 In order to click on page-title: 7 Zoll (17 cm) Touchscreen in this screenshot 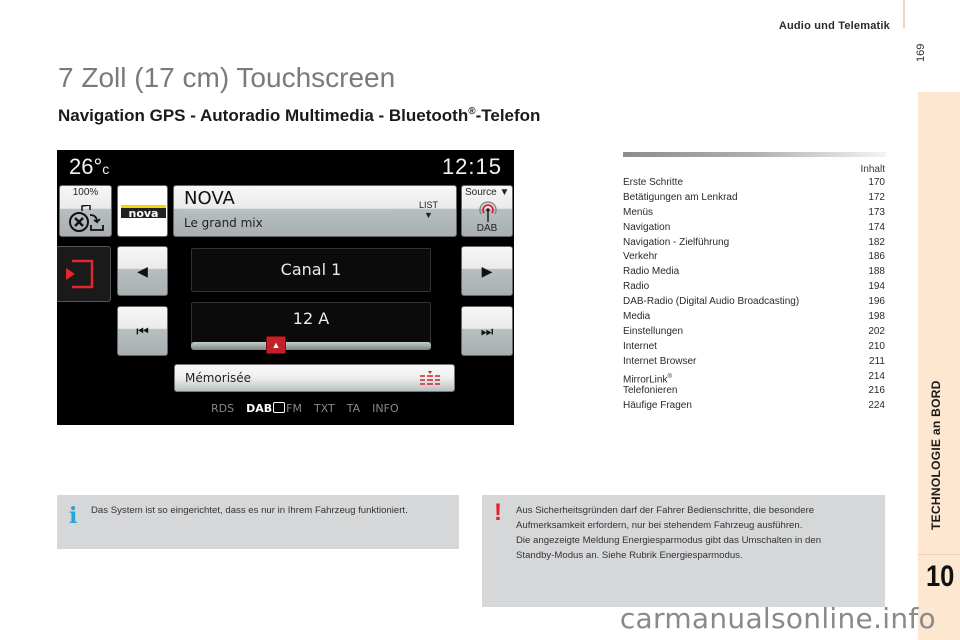, I will do `click(227, 77)`.